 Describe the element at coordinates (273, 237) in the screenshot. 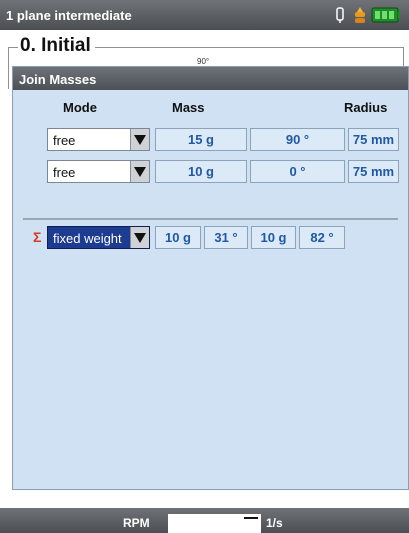

I see `result-mass-2: 10 g` at that location.